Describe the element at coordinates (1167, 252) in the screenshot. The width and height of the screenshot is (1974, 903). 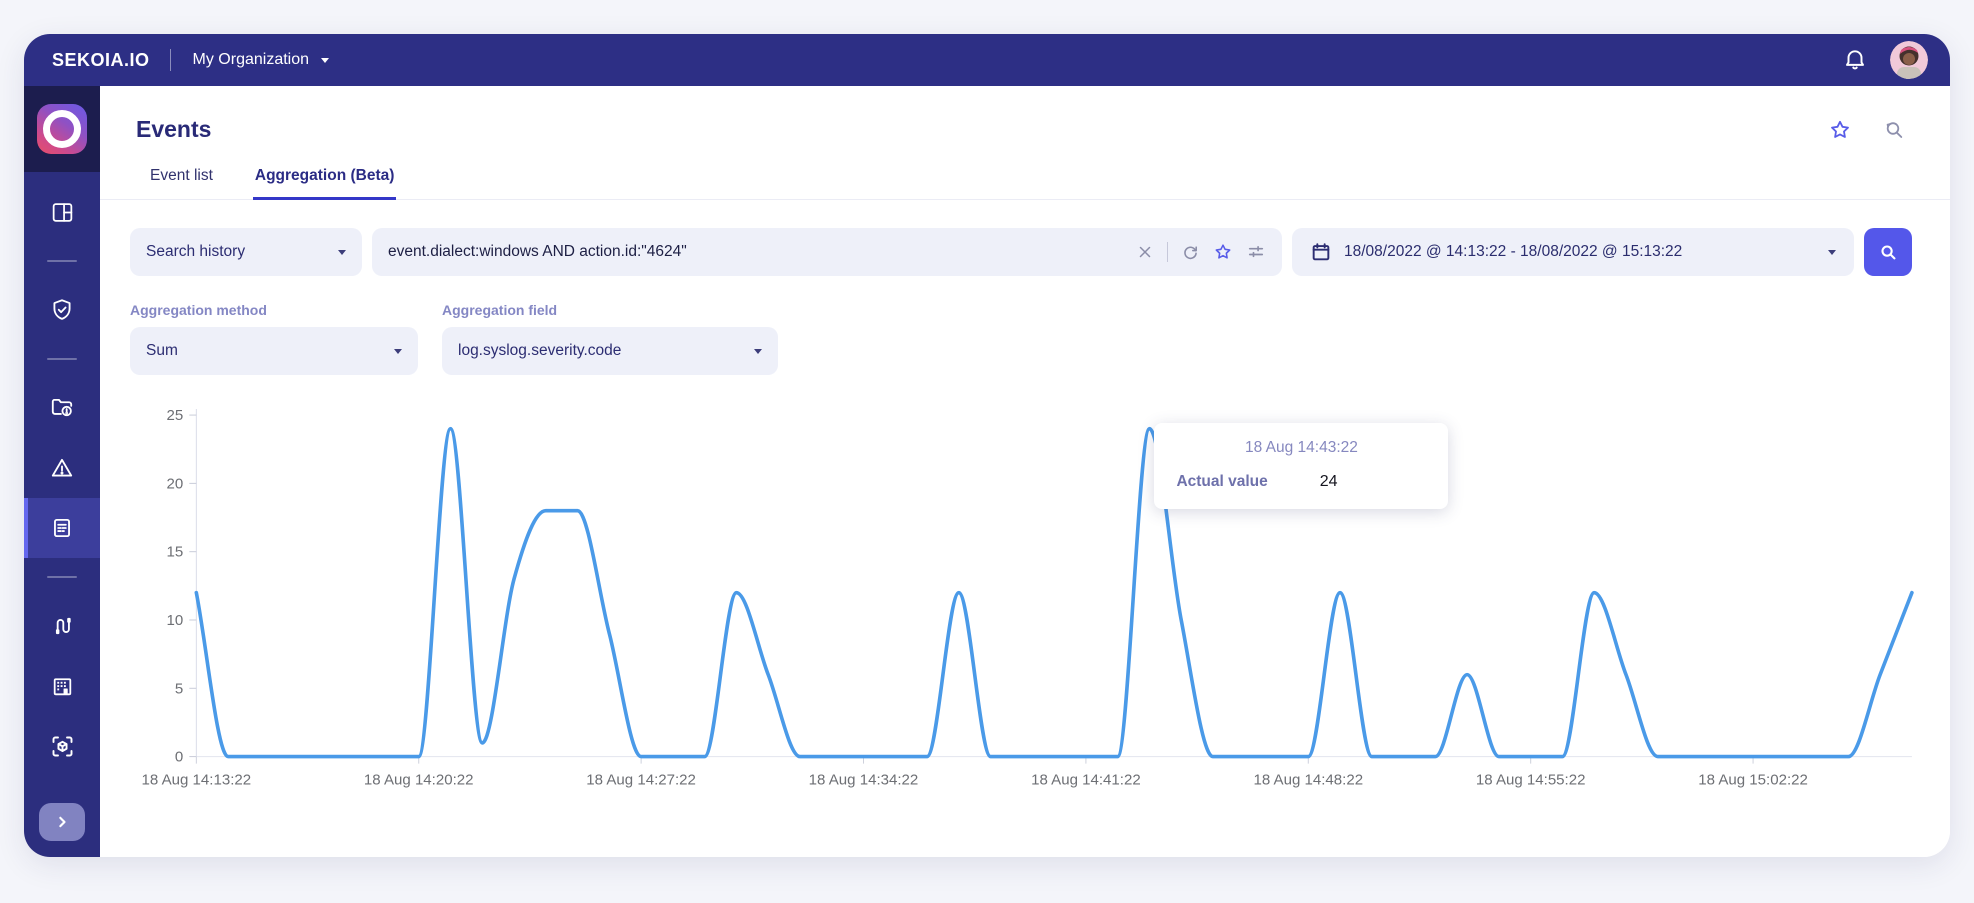
I see `field-divider` at that location.